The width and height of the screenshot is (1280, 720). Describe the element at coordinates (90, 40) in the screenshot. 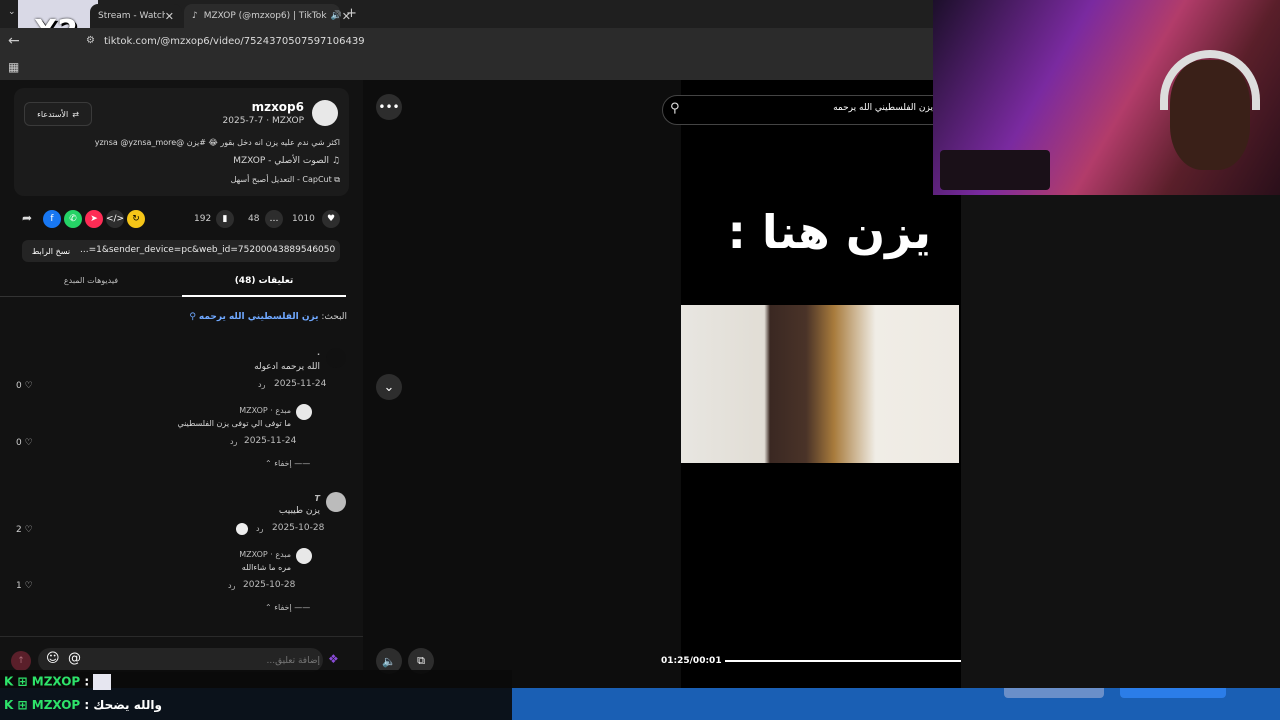

I see `site-info-icon: ⚙` at that location.